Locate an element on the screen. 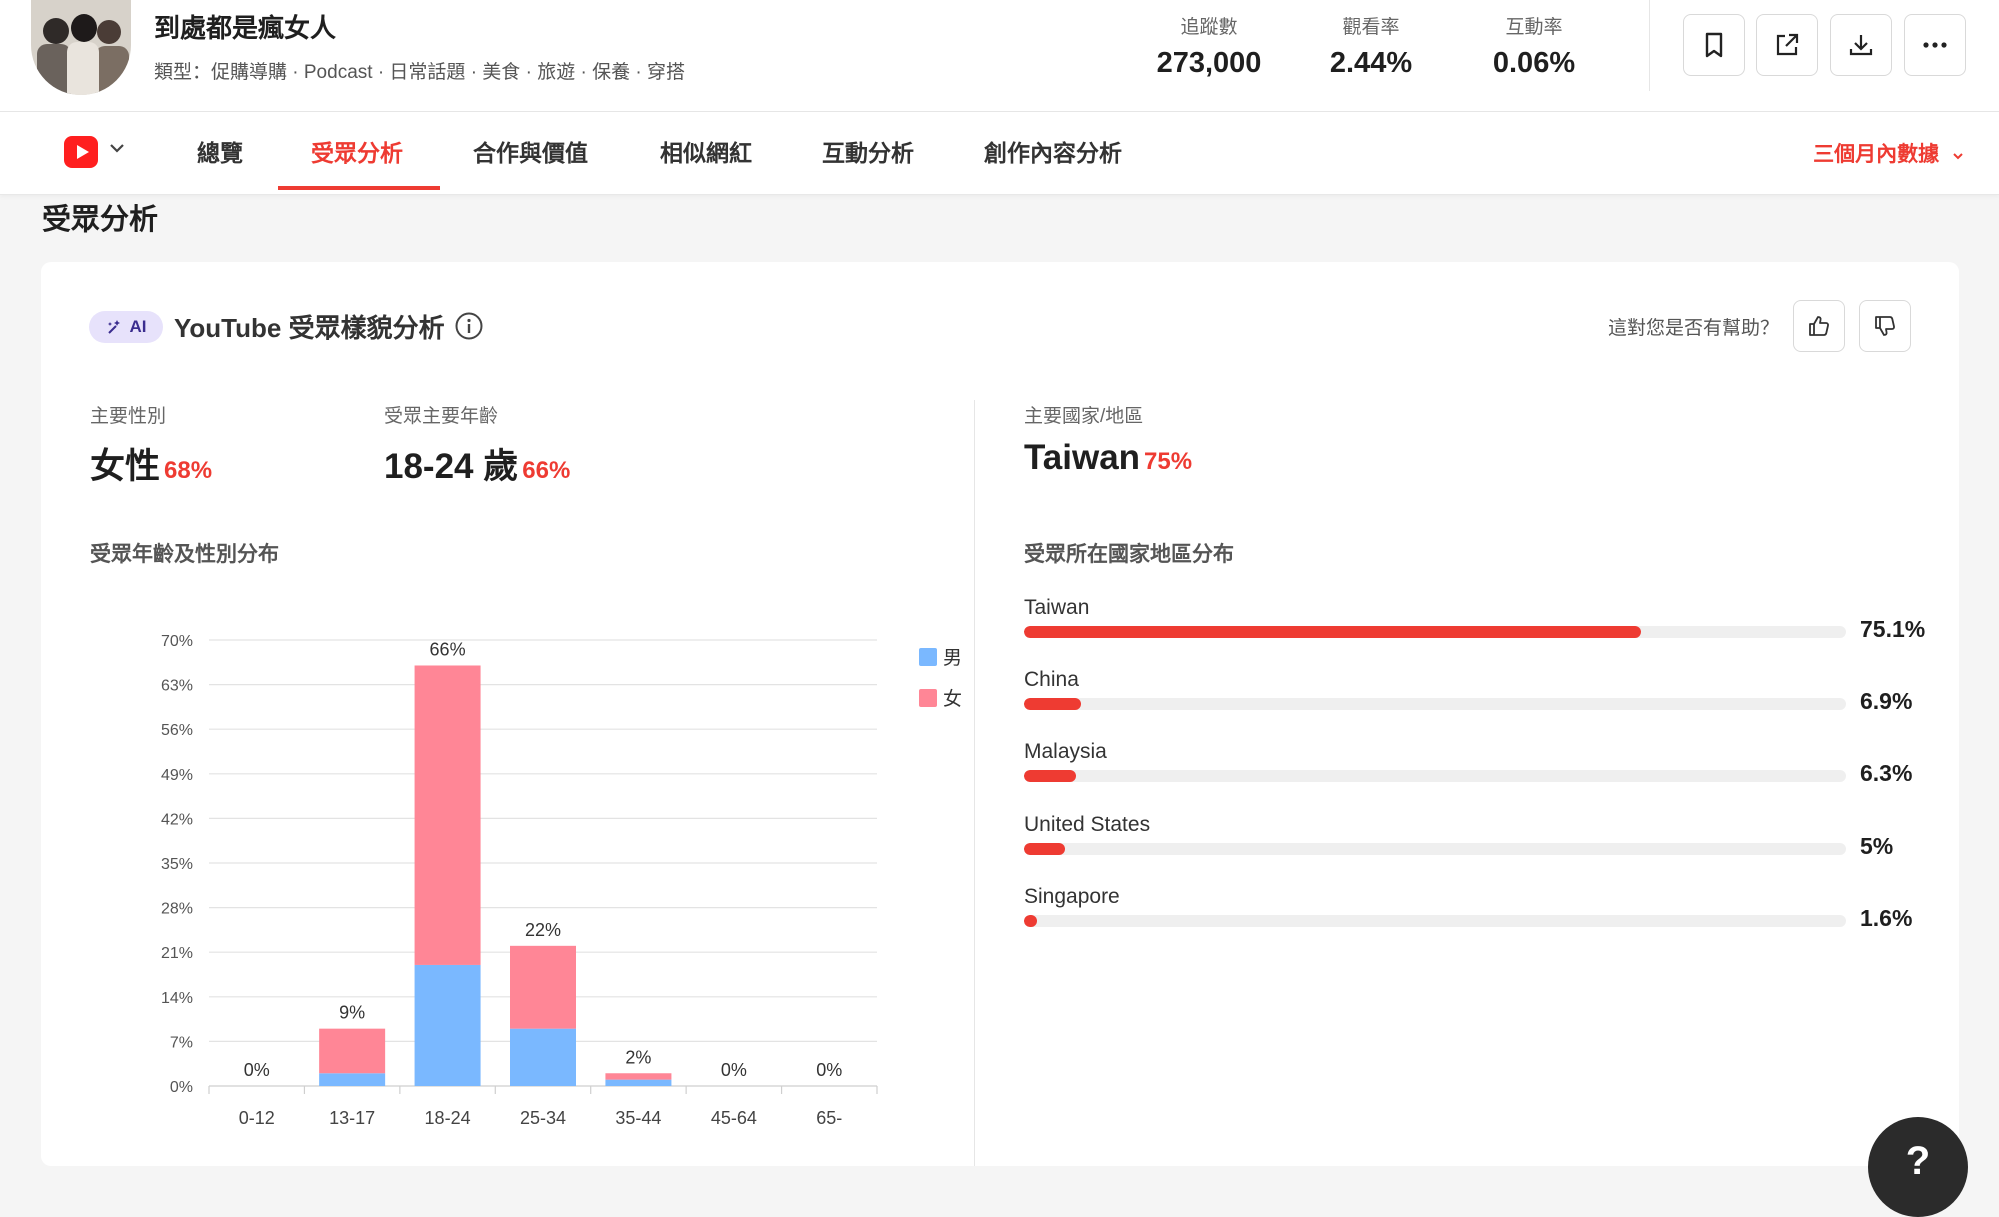 The image size is (1999, 1217). bookmark-button is located at coordinates (1714, 45).